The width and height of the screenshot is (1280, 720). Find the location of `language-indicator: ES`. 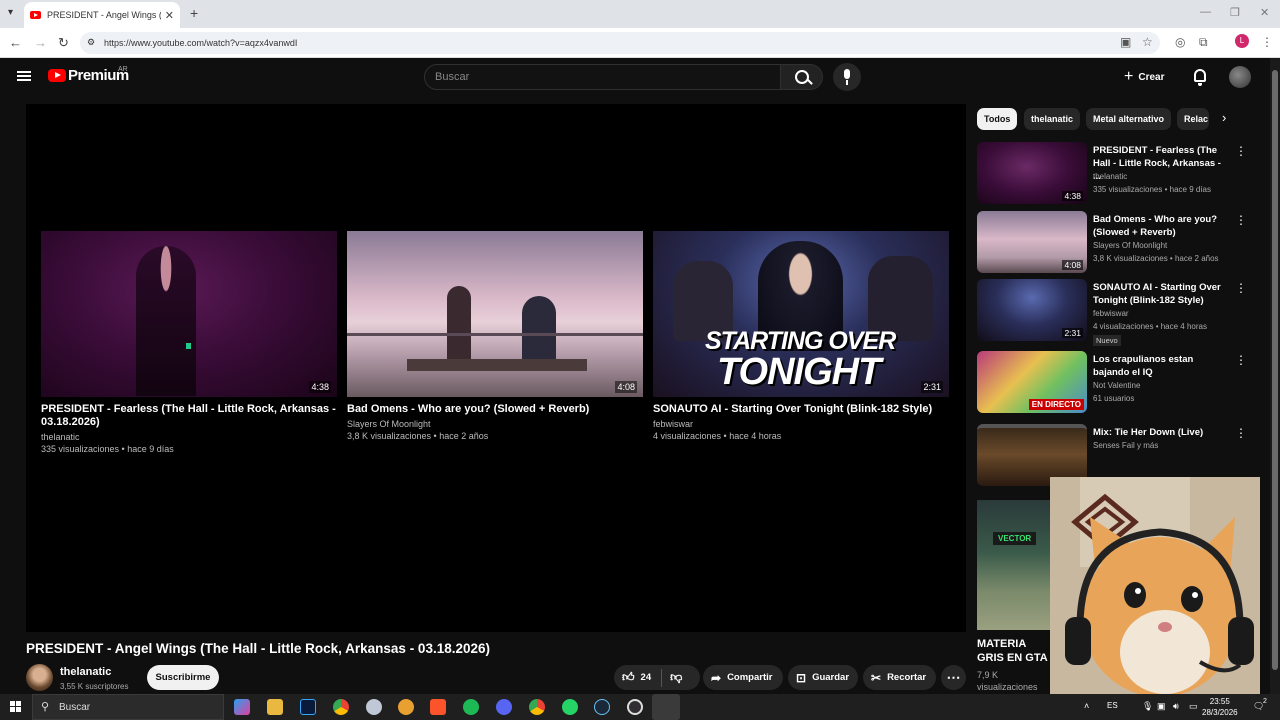

language-indicator: ES is located at coordinates (1112, 705).